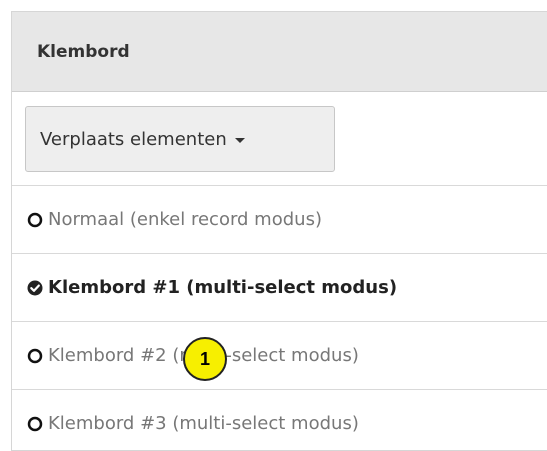  I want to click on annotation-marker-number: 1, so click(204, 358).